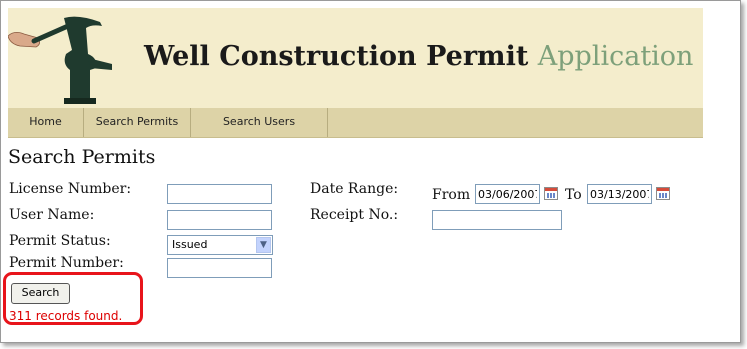 Image resolution: width=747 pixels, height=349 pixels. What do you see at coordinates (336, 56) in the screenshot?
I see `app-title-main: Well Construction Permit` at bounding box center [336, 56].